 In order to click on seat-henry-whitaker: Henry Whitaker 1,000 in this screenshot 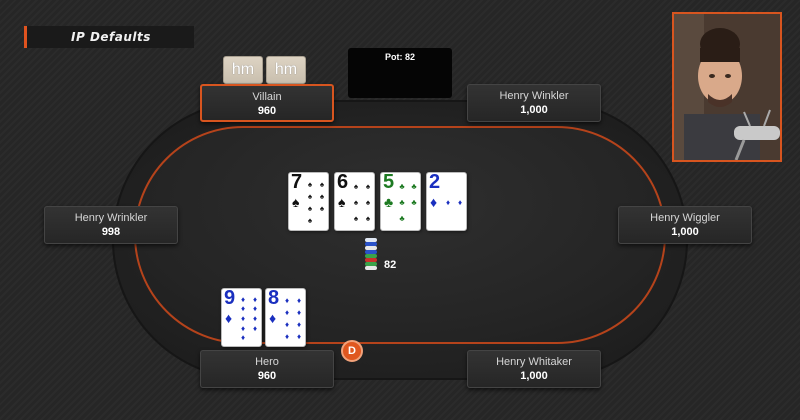, I will do `click(534, 369)`.